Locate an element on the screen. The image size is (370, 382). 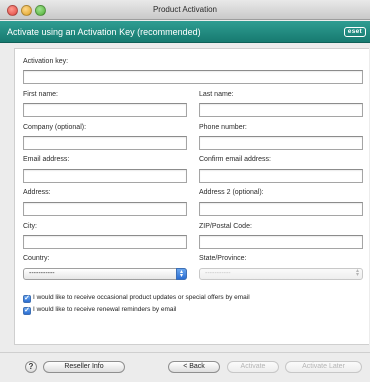
activation-key-input is located at coordinates (193, 77).